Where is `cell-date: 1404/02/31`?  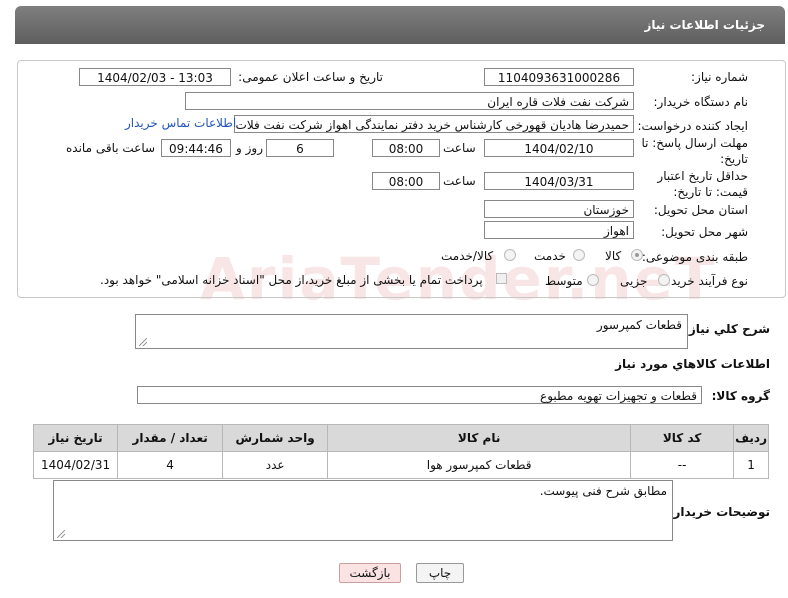 cell-date: 1404/02/31 is located at coordinates (75, 465).